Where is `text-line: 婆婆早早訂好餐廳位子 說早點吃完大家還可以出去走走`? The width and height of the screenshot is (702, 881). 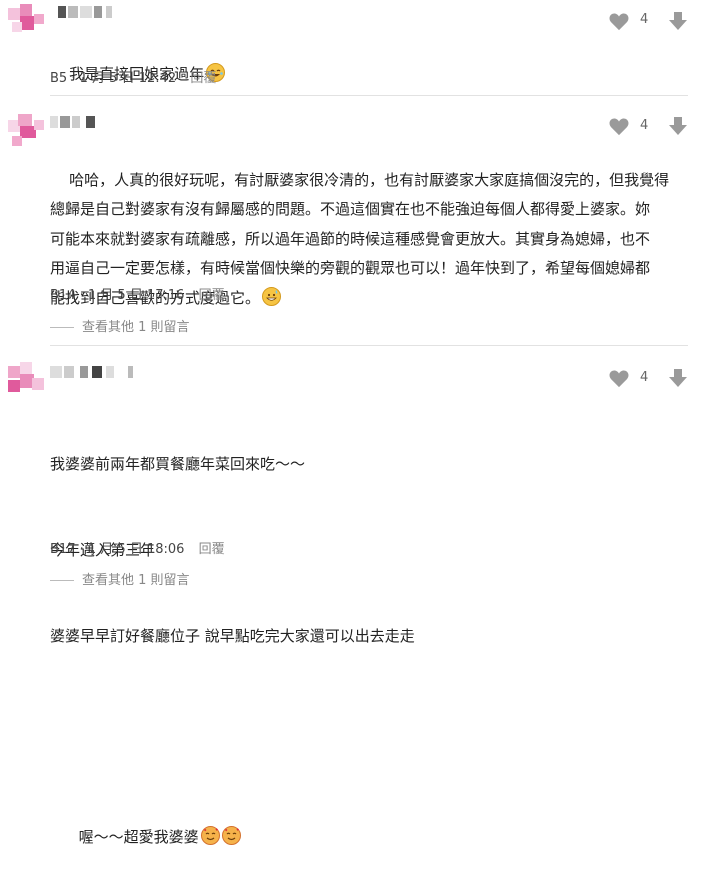
text-line: 婆婆早早訂好餐廳位子 說早點吃完大家還可以出去走走 is located at coordinates (232, 636).